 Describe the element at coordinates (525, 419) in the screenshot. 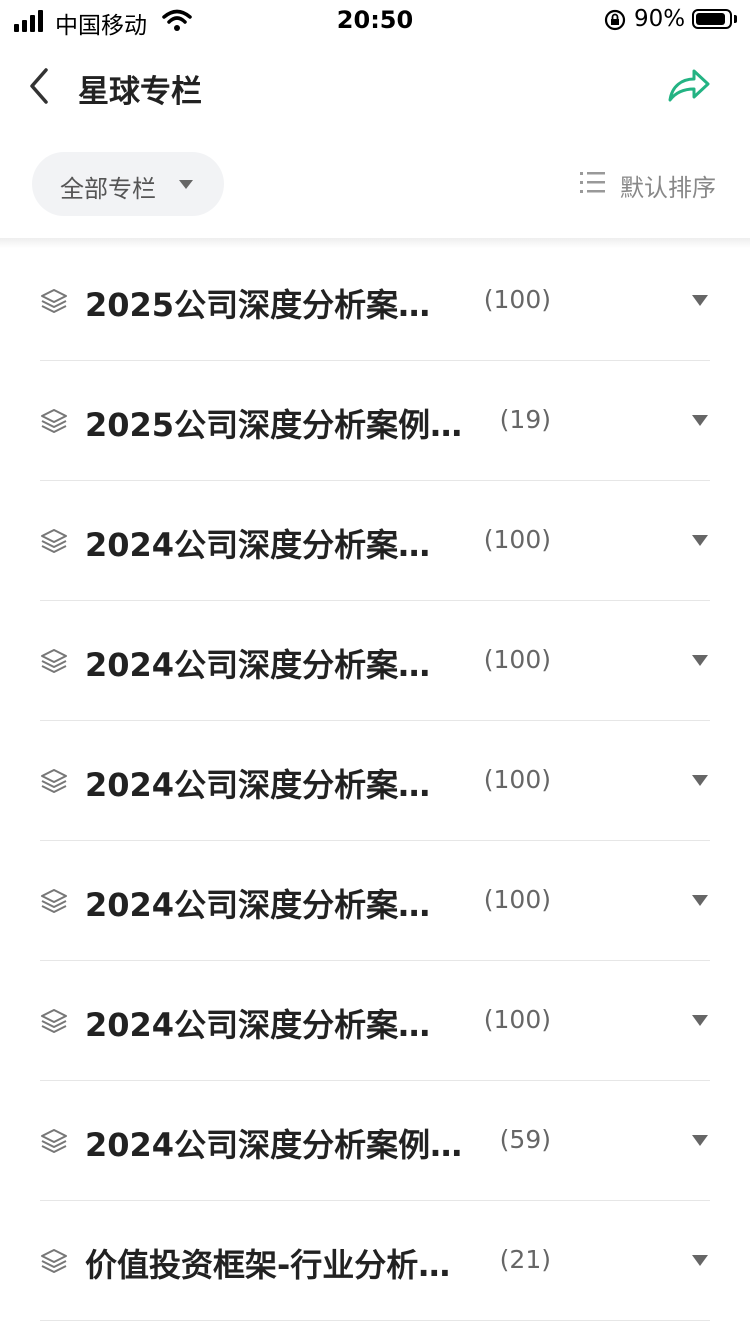

I see `column-count: (19)` at that location.